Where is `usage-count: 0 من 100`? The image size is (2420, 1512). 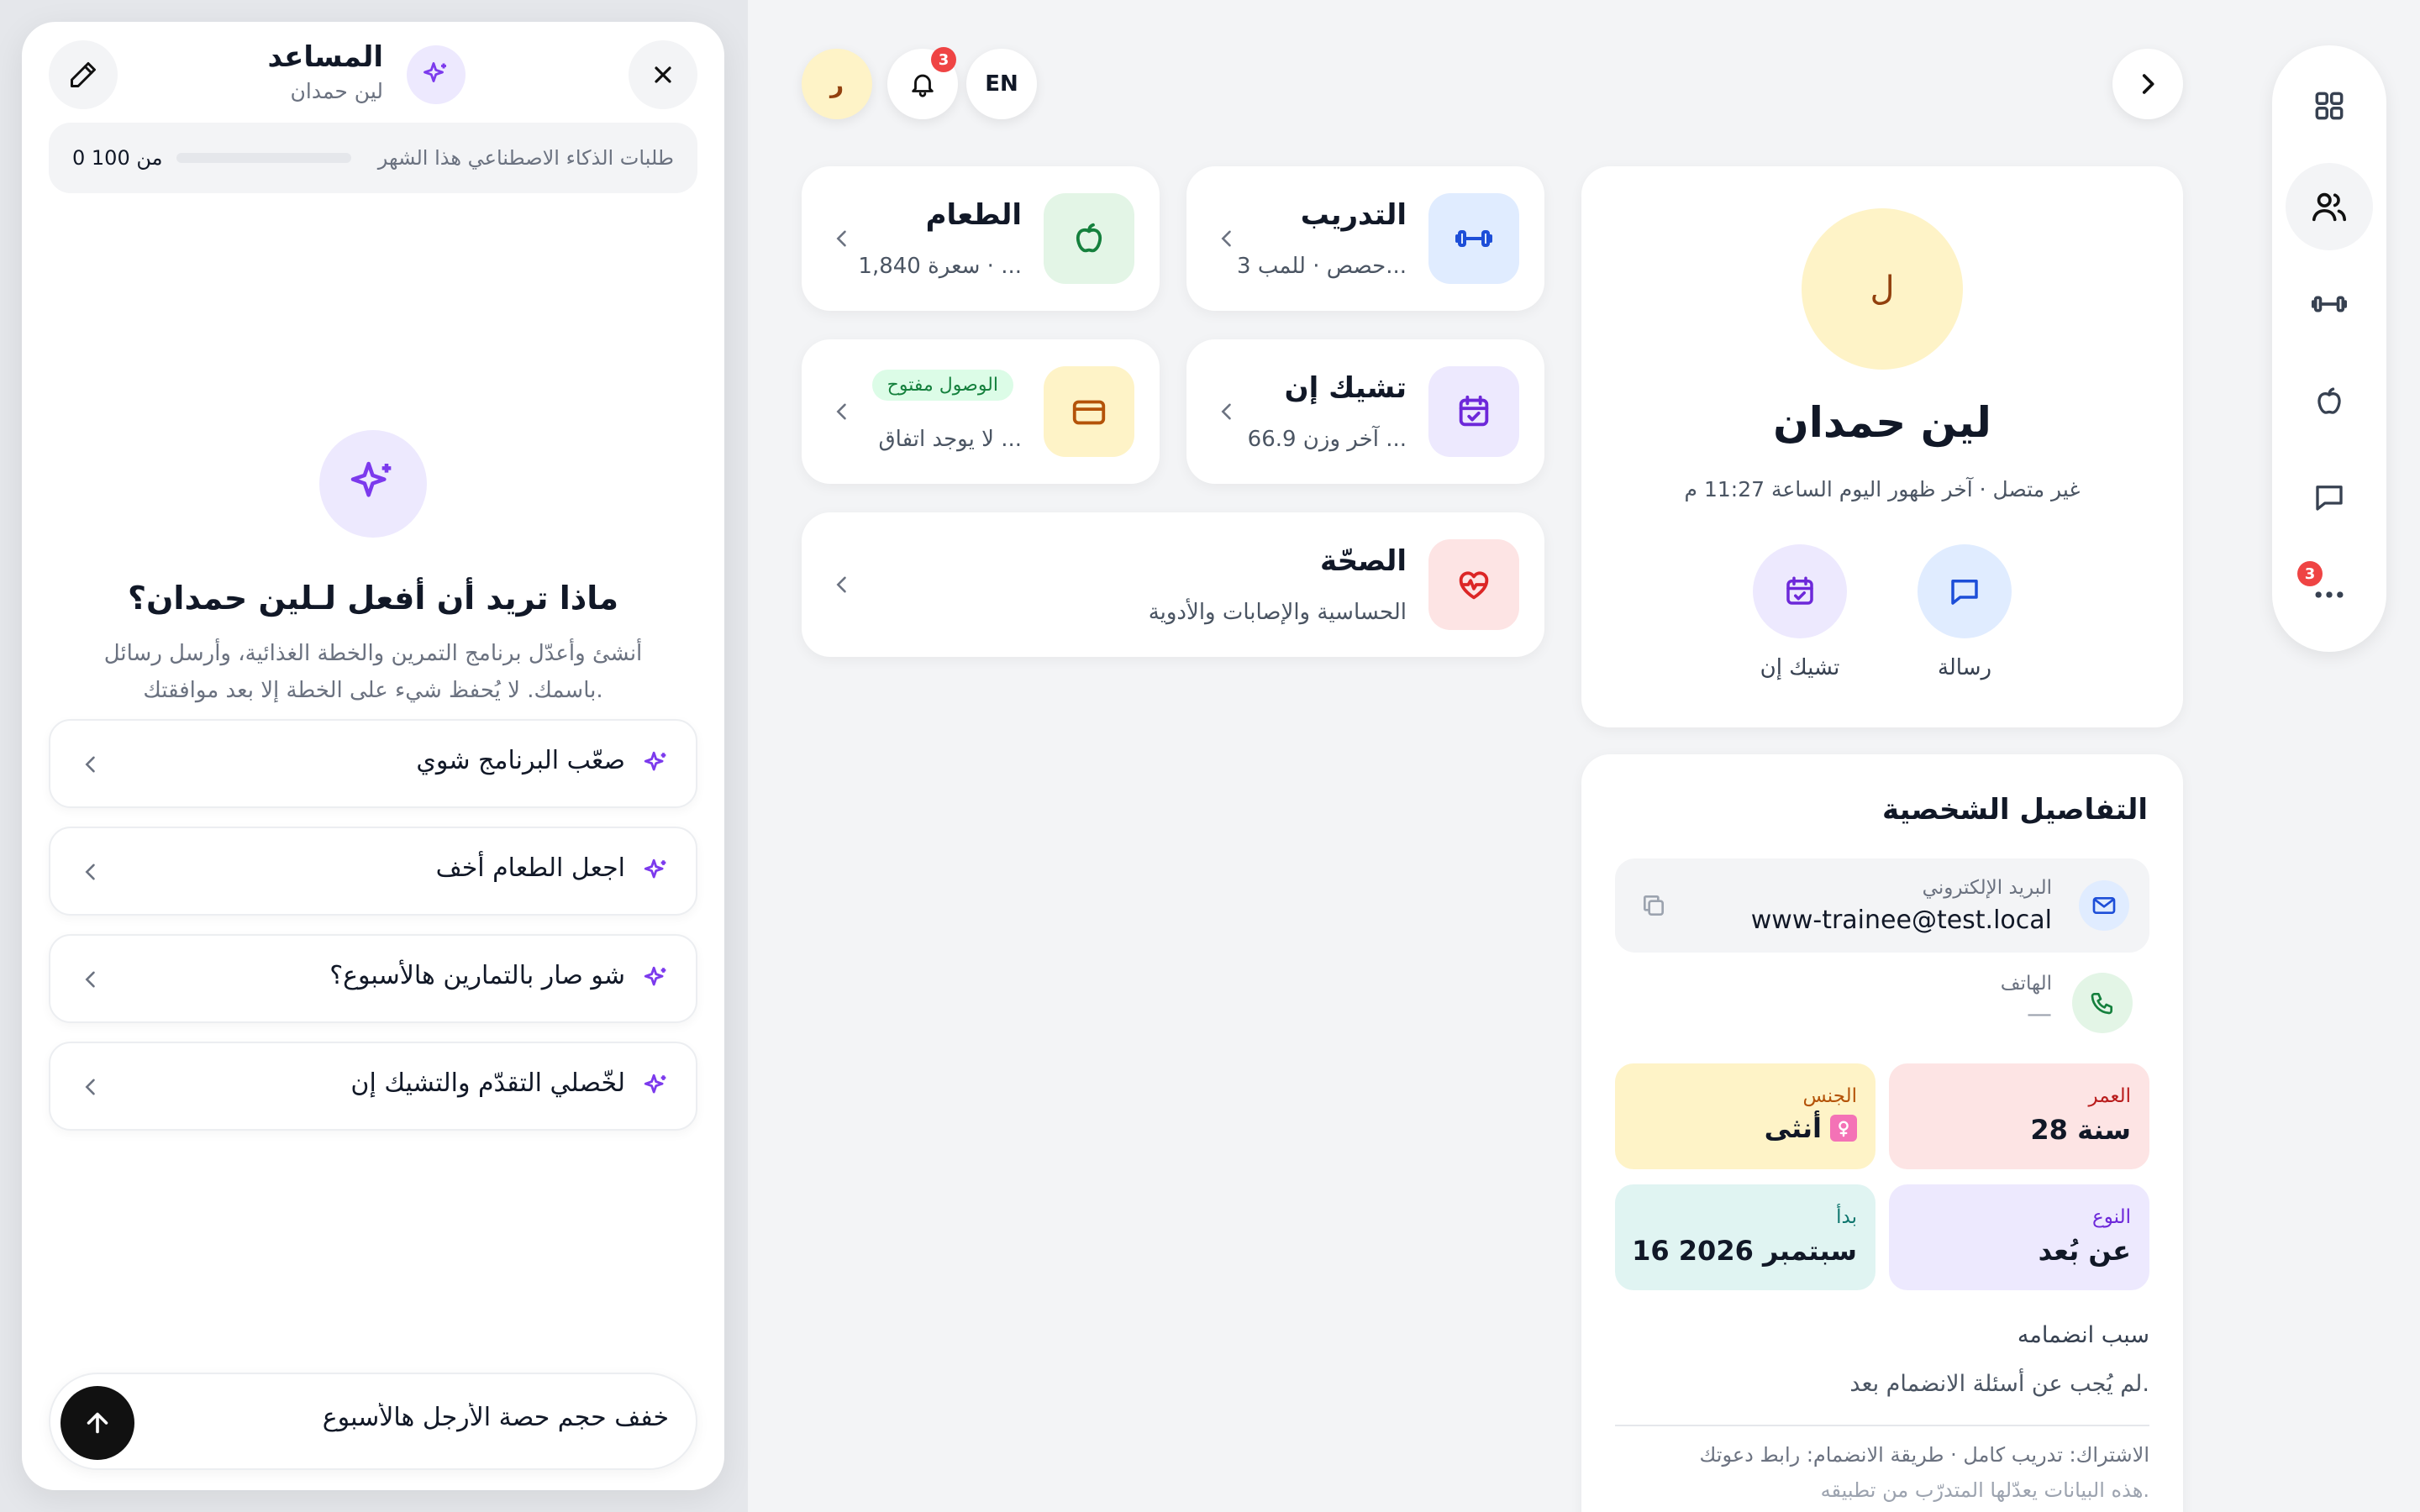
usage-count: 0 من 100 is located at coordinates (117, 158).